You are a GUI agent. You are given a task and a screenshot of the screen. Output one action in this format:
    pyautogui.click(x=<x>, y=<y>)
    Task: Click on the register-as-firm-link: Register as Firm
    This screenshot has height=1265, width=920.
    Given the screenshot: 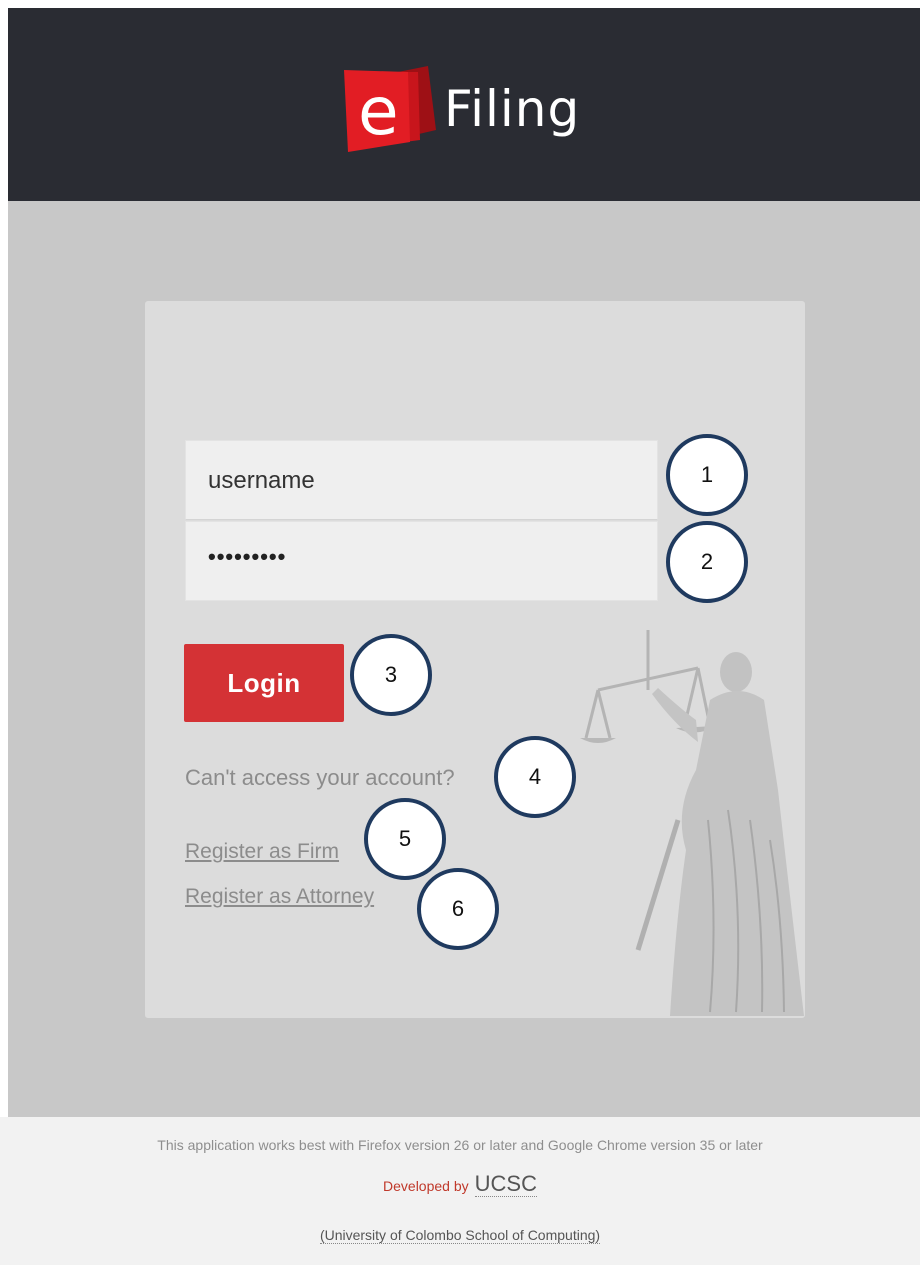 What is the action you would take?
    pyautogui.click(x=262, y=852)
    